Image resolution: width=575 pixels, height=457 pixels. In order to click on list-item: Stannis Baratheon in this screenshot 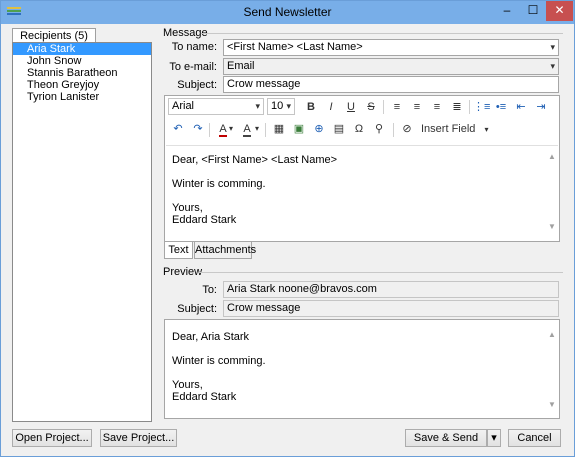, I will do `click(82, 73)`.